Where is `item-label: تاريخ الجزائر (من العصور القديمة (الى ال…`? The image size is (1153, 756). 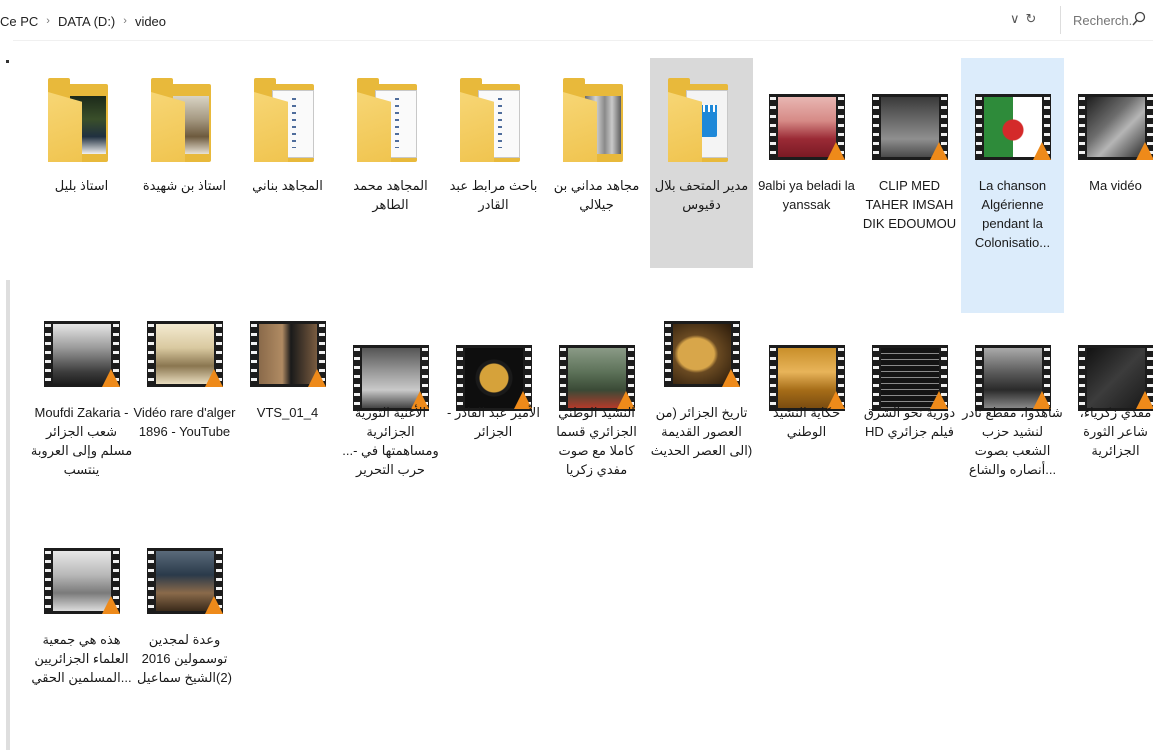 item-label: تاريخ الجزائر (من العصور القديمة (الى ال… is located at coordinates (701, 431).